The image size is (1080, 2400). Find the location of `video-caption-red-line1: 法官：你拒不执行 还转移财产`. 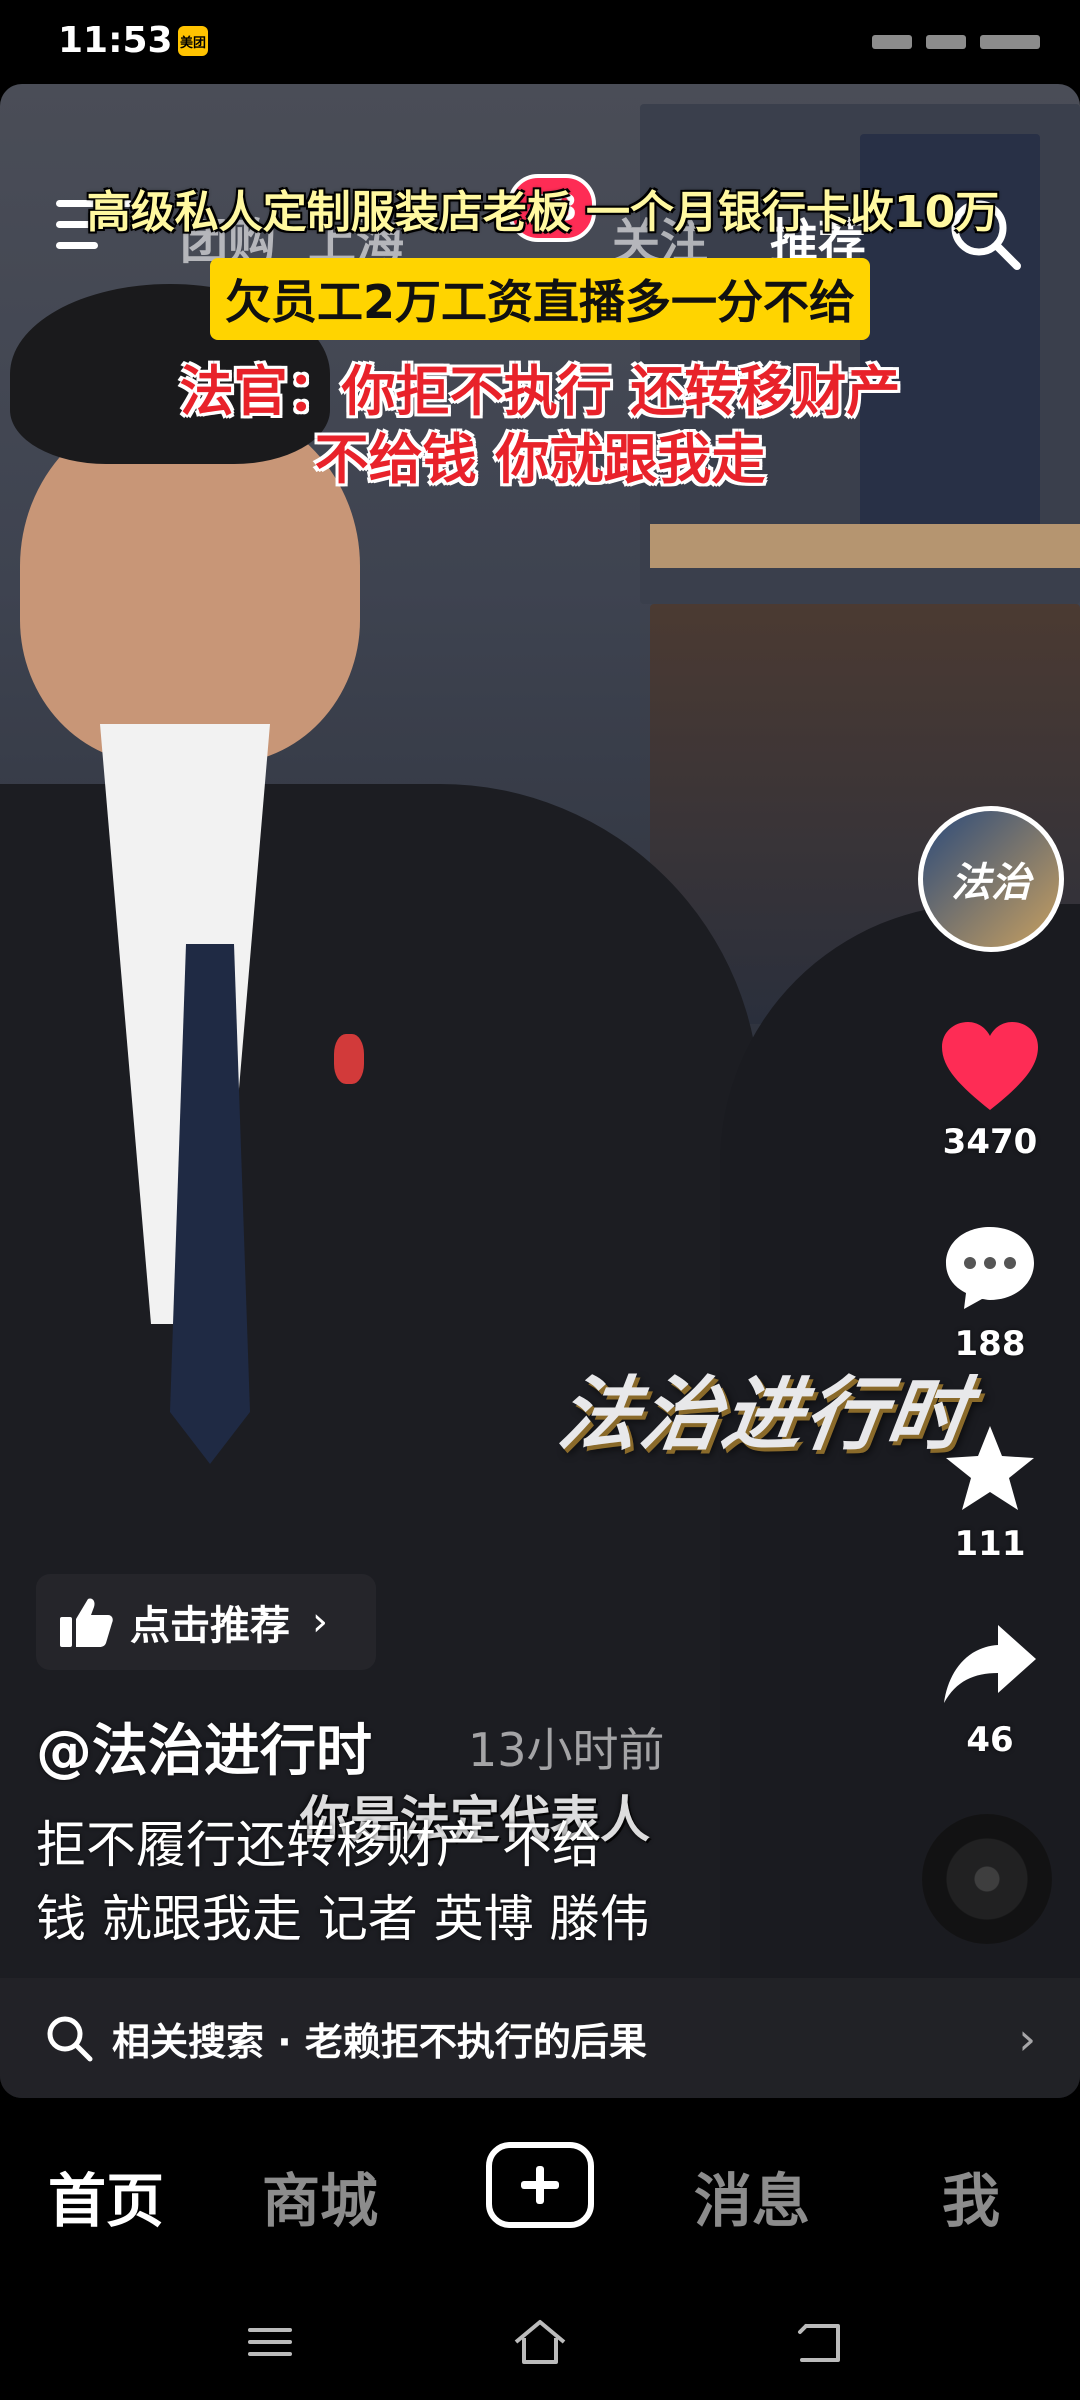

video-caption-red-line1: 法官：你拒不执行 还转移财产 is located at coordinates (540, 391).